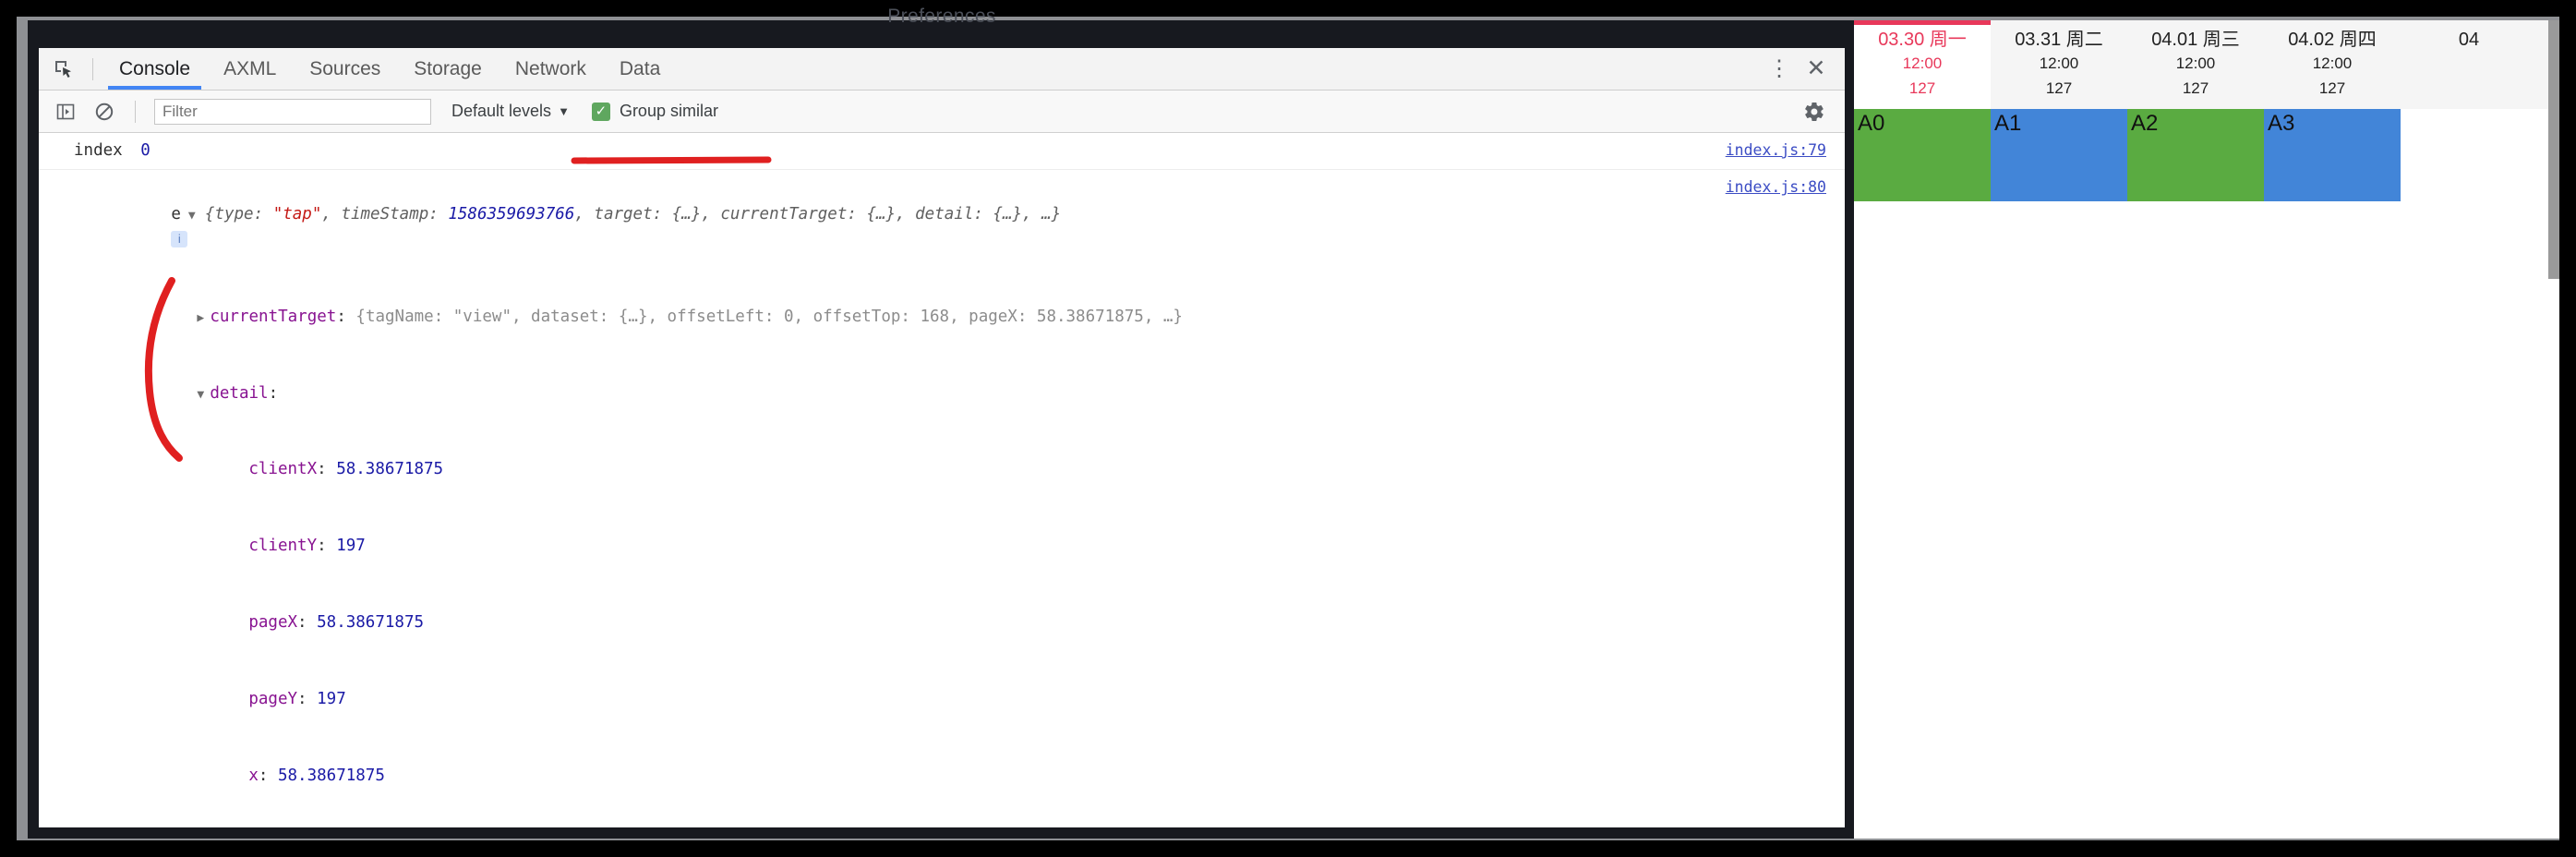 The width and height of the screenshot is (2576, 857). Describe the element at coordinates (346, 469) in the screenshot. I see `tree-node-clientX: clientX: 58.38671875` at that location.